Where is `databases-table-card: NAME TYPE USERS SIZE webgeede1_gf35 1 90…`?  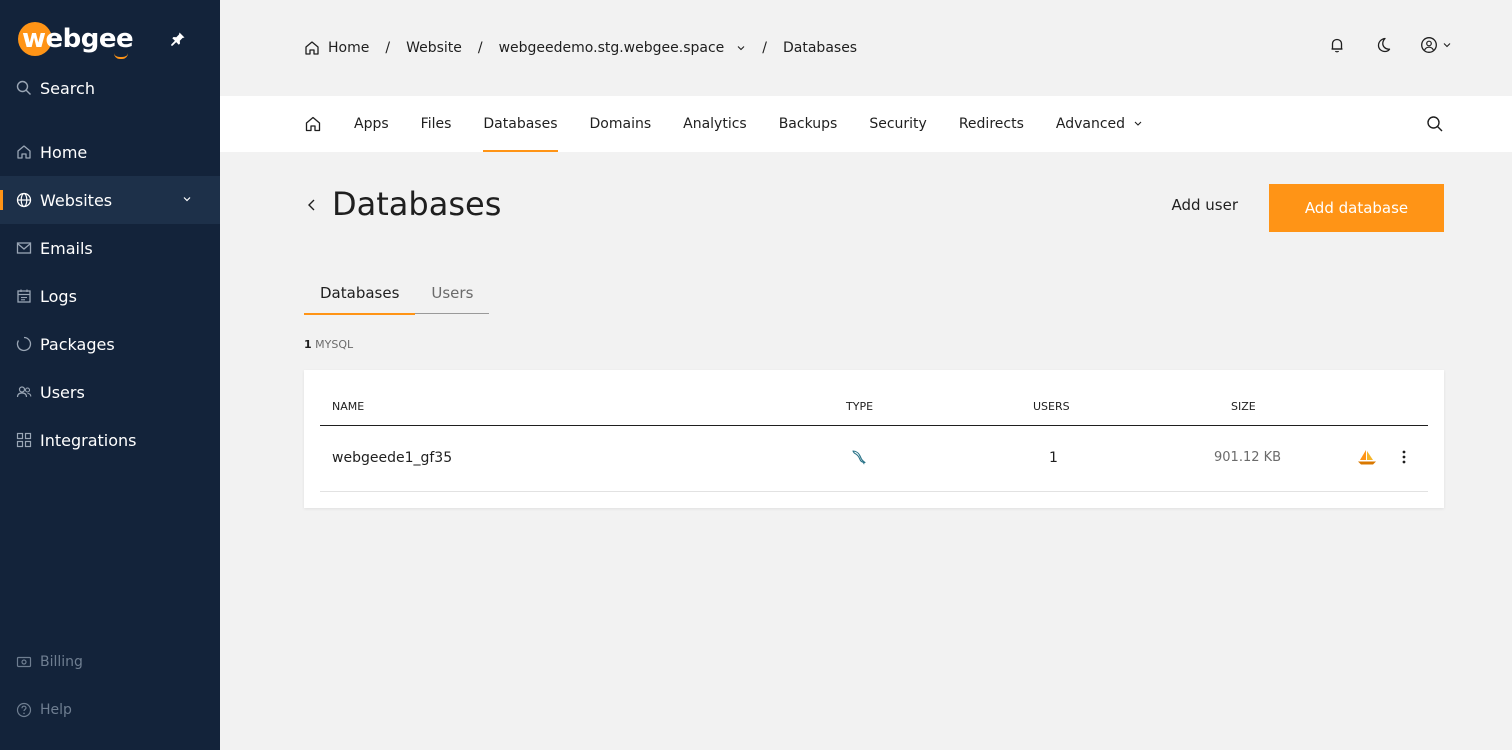
databases-table-card: NAME TYPE USERS SIZE webgeede1_gf35 1 90… is located at coordinates (874, 439).